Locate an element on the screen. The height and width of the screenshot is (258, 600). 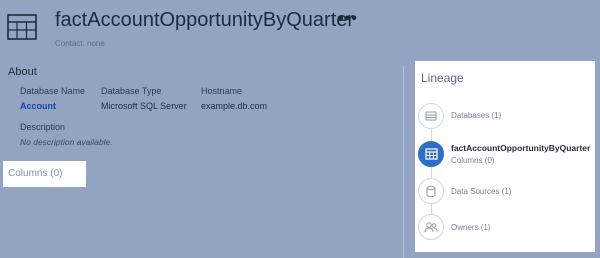
about-heading: About is located at coordinates (22, 72).